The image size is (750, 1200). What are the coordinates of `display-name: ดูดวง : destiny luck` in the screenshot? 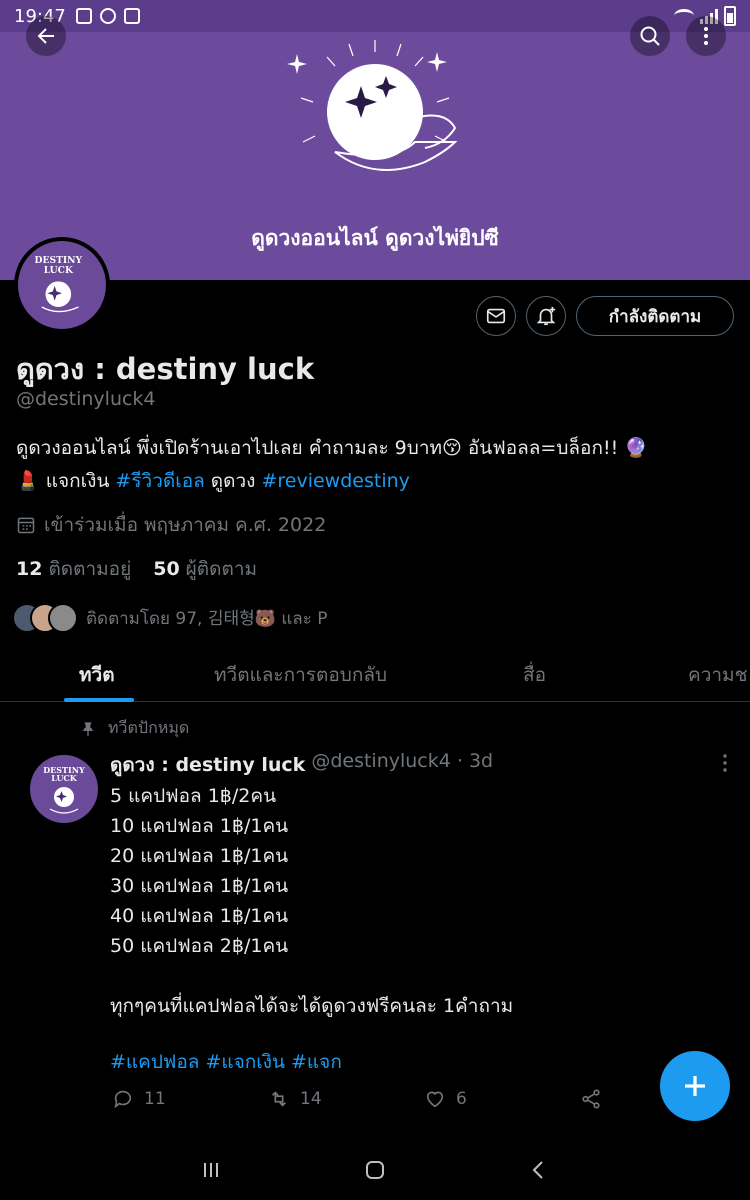 It's located at (165, 369).